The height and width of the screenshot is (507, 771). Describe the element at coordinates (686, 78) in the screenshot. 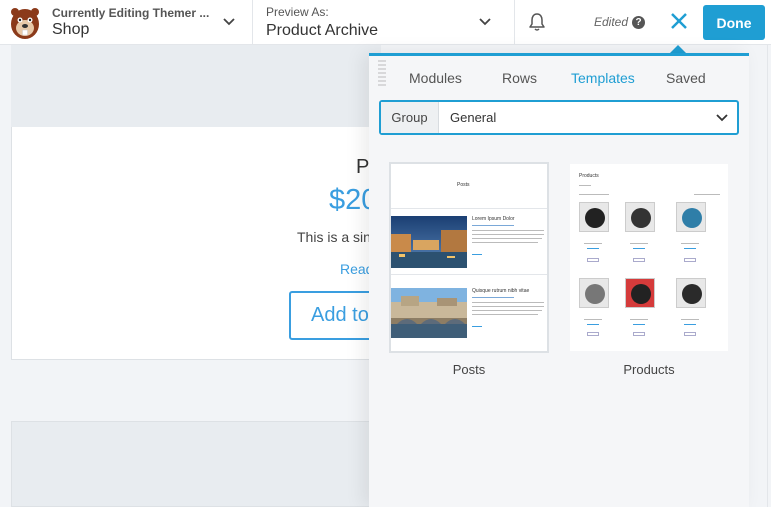

I see `tab-saved: Saved` at that location.